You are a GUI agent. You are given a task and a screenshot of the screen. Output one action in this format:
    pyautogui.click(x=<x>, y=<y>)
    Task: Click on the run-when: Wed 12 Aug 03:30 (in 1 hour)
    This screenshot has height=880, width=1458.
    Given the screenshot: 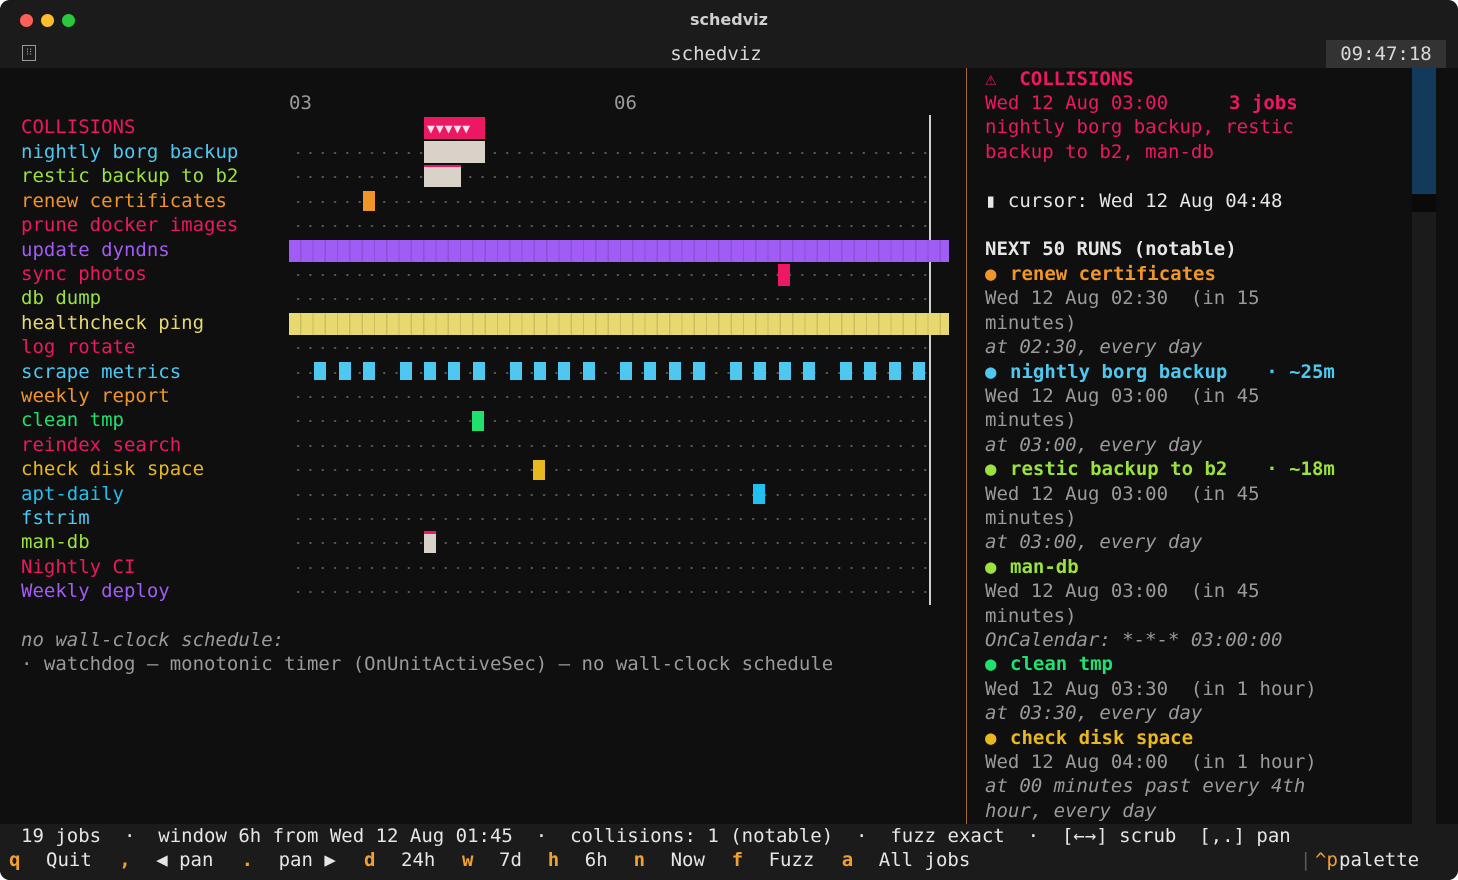 What is the action you would take?
    pyautogui.click(x=1151, y=688)
    